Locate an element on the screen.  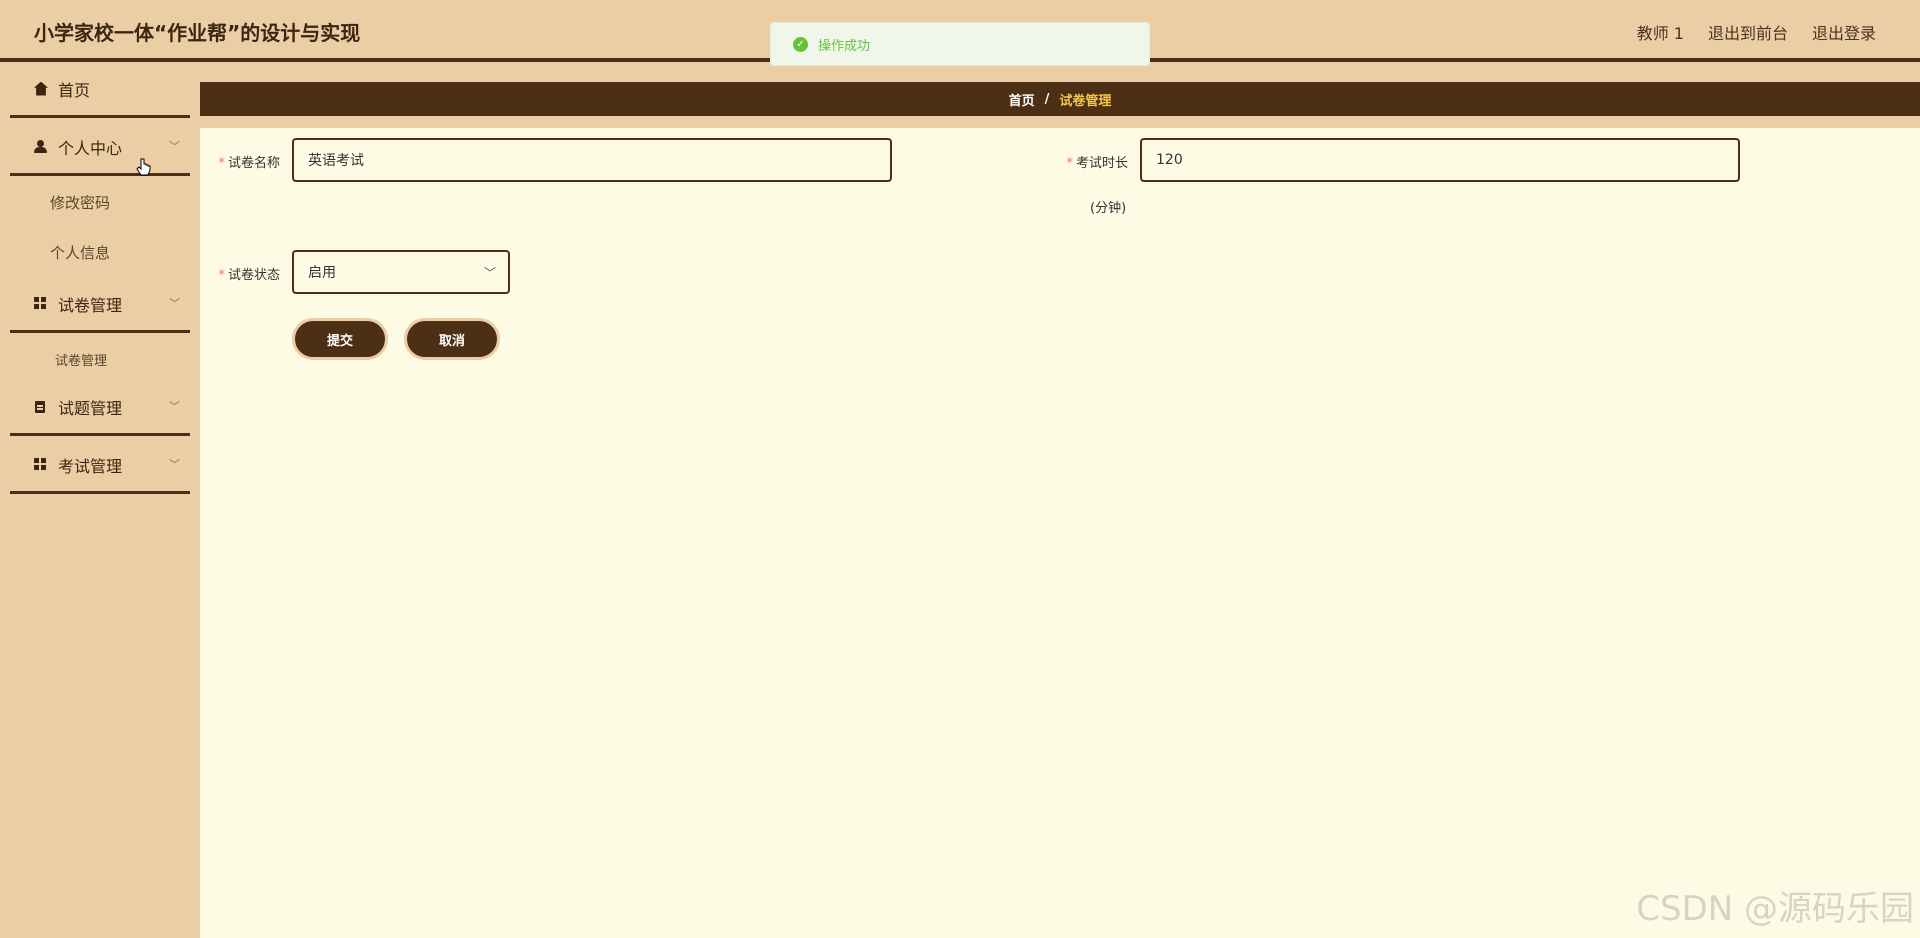
paper-name-input: 英语考试 is located at coordinates (592, 160).